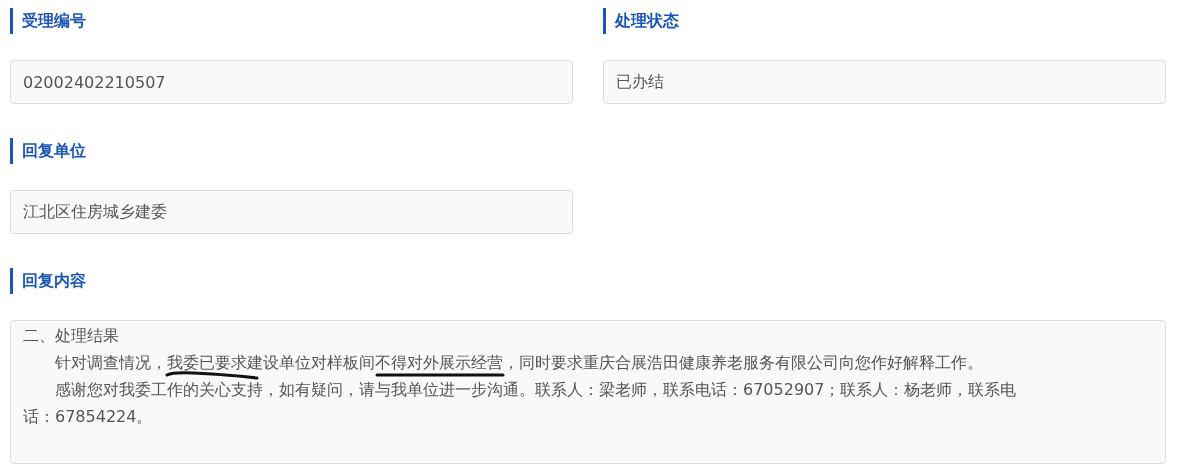 This screenshot has height=468, width=1179. What do you see at coordinates (71, 336) in the screenshot?
I see `text-line: 二、处理结果` at bounding box center [71, 336].